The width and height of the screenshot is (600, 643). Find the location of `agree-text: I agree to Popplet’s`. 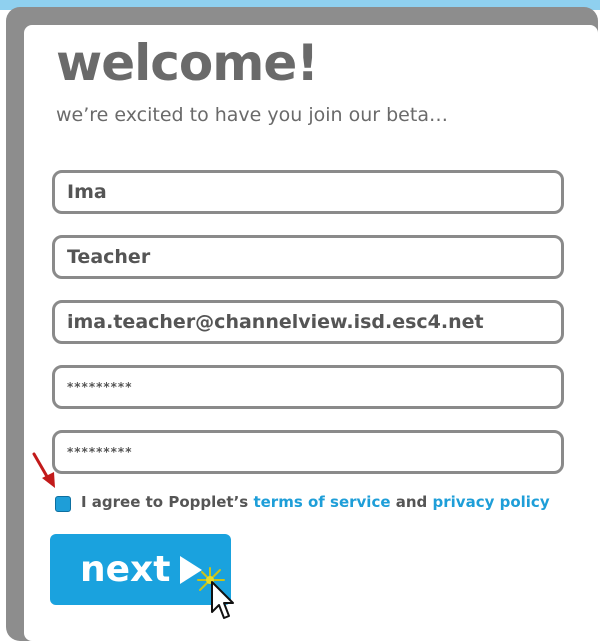

agree-text: I agree to Popplet’s is located at coordinates (165, 502).